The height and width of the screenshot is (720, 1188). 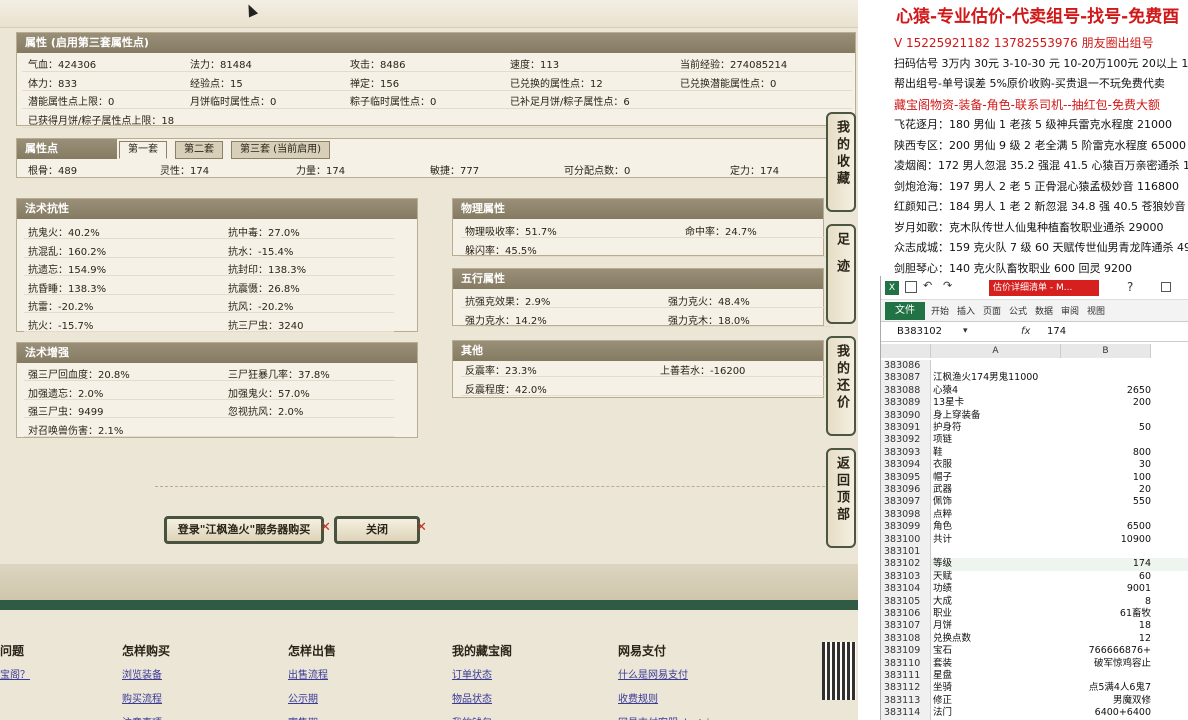 What do you see at coordinates (996, 688) in the screenshot?
I see `cell-a: 坐骑` at bounding box center [996, 688].